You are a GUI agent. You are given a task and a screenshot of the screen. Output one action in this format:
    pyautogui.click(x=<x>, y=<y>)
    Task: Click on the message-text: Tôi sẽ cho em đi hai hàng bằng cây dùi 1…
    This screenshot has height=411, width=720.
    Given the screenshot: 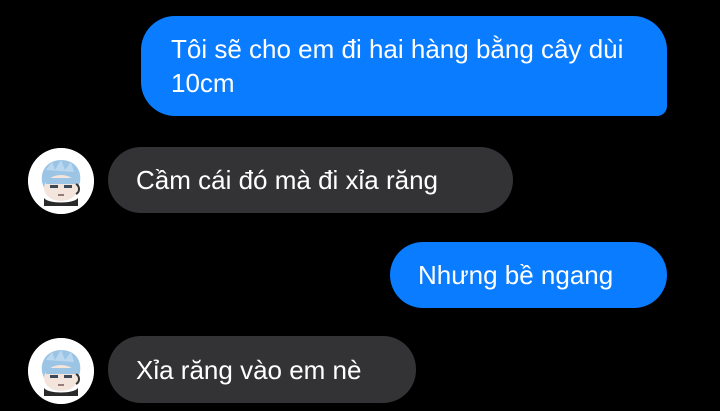 What is the action you would take?
    pyautogui.click(x=397, y=66)
    